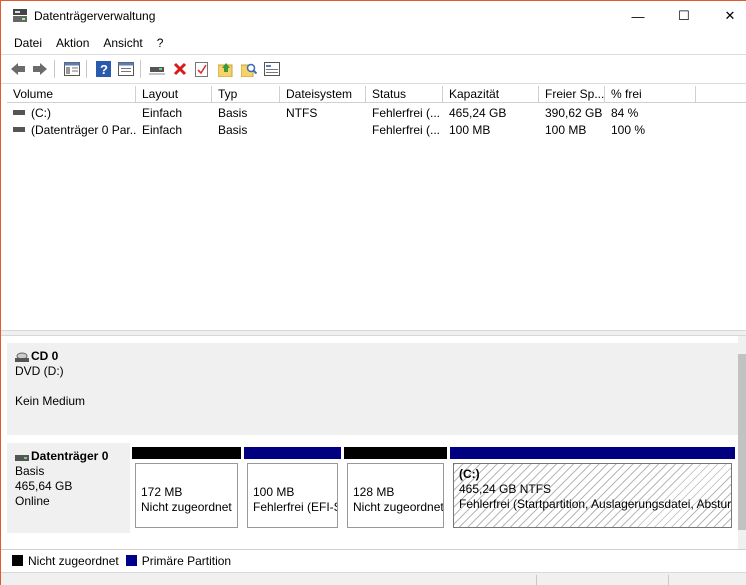 This screenshot has height=585, width=746. I want to click on maximize-button: ☐, so click(684, 16).